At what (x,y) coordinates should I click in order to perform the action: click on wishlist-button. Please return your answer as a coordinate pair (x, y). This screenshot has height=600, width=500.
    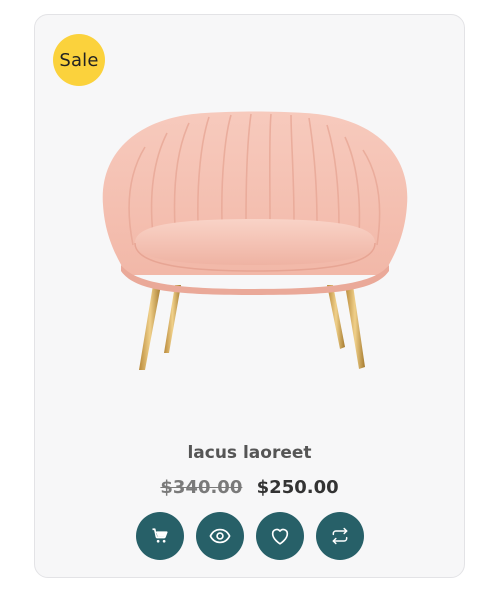
    Looking at the image, I should click on (279, 536).